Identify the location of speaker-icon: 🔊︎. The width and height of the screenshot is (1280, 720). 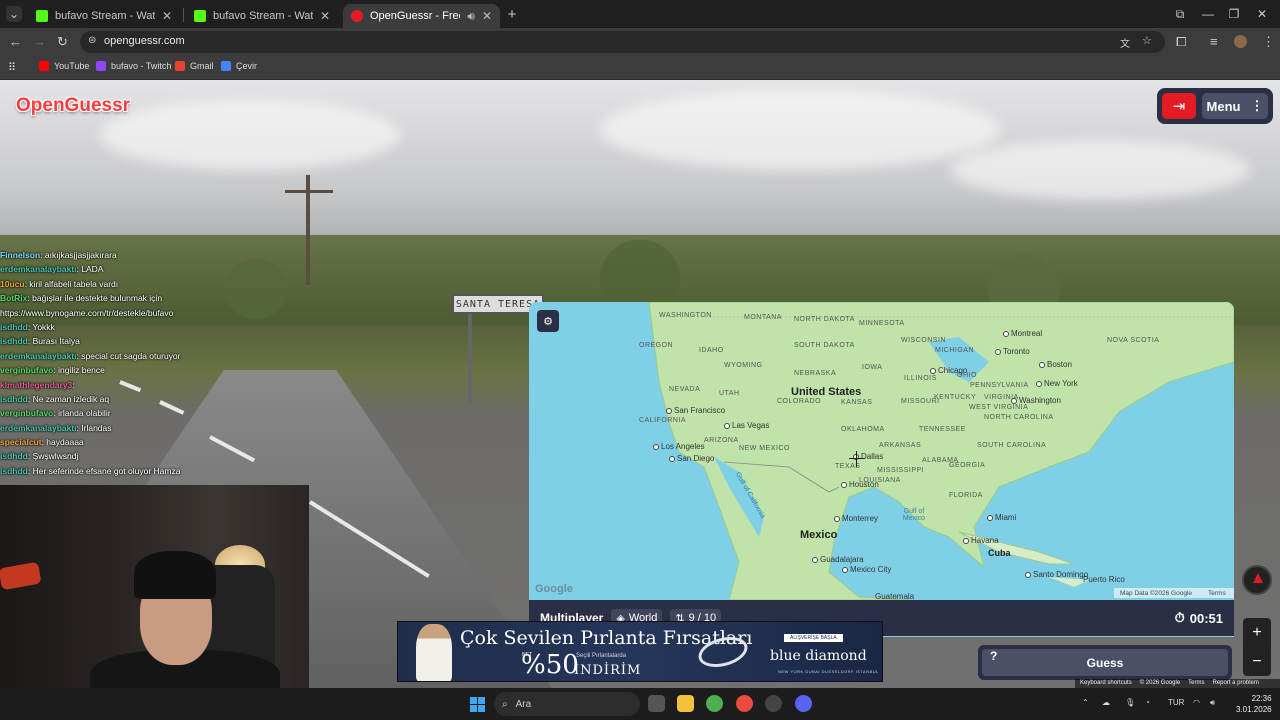
(471, 16).